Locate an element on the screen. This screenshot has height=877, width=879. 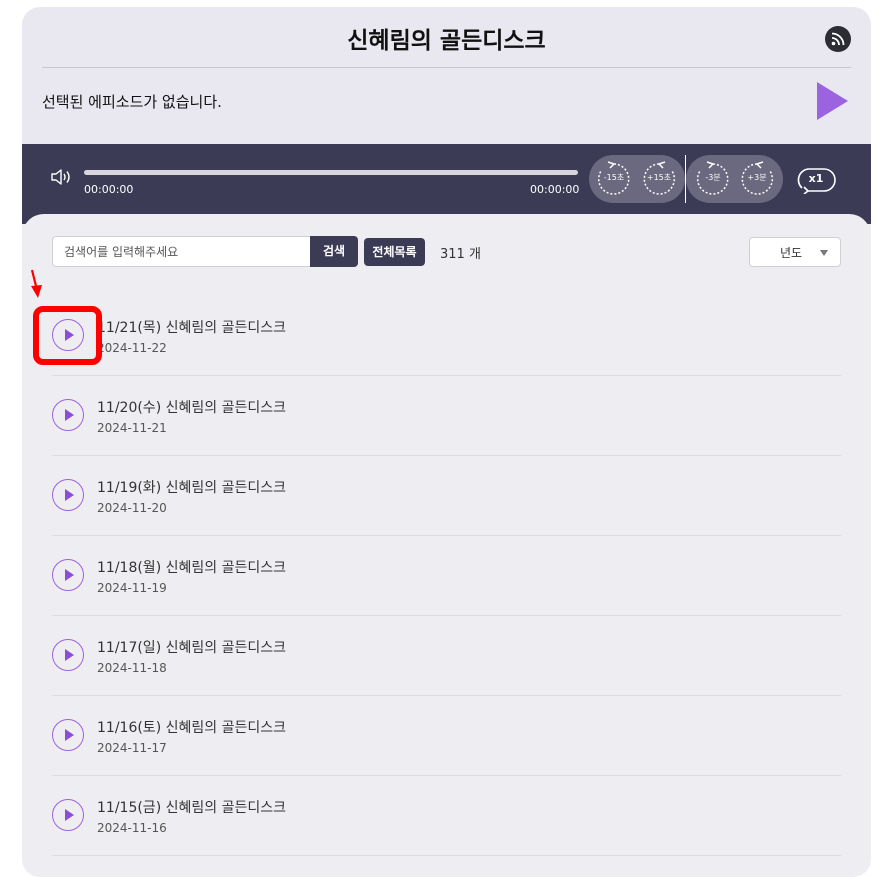
all-list-button: 전체목록 is located at coordinates (394, 252).